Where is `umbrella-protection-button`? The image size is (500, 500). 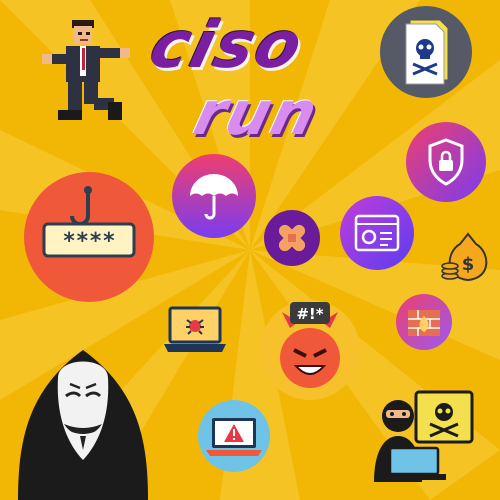 umbrella-protection-button is located at coordinates (214, 196).